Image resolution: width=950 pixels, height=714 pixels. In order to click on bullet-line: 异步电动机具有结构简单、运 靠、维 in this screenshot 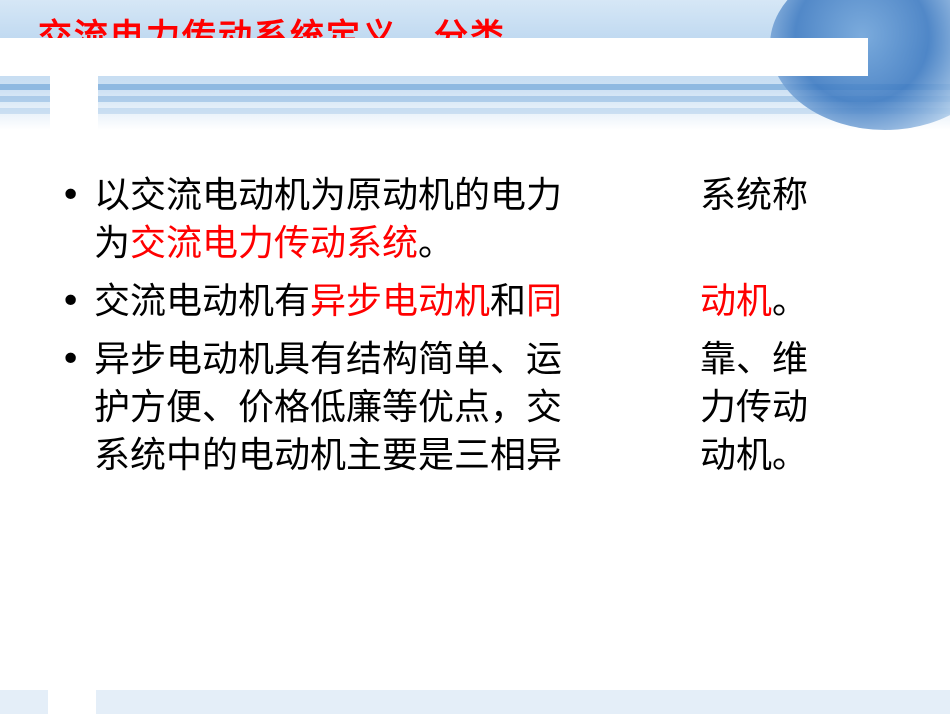, I will do `click(487, 360)`.